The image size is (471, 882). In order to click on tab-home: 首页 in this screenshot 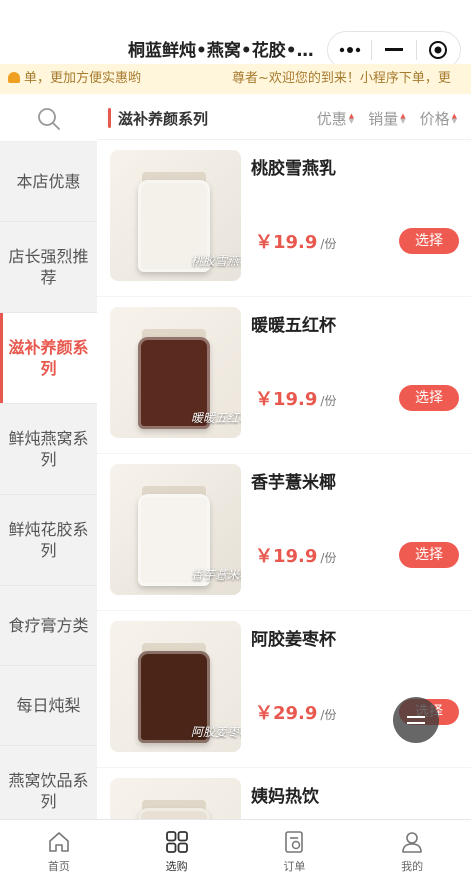, I will do `click(59, 851)`.